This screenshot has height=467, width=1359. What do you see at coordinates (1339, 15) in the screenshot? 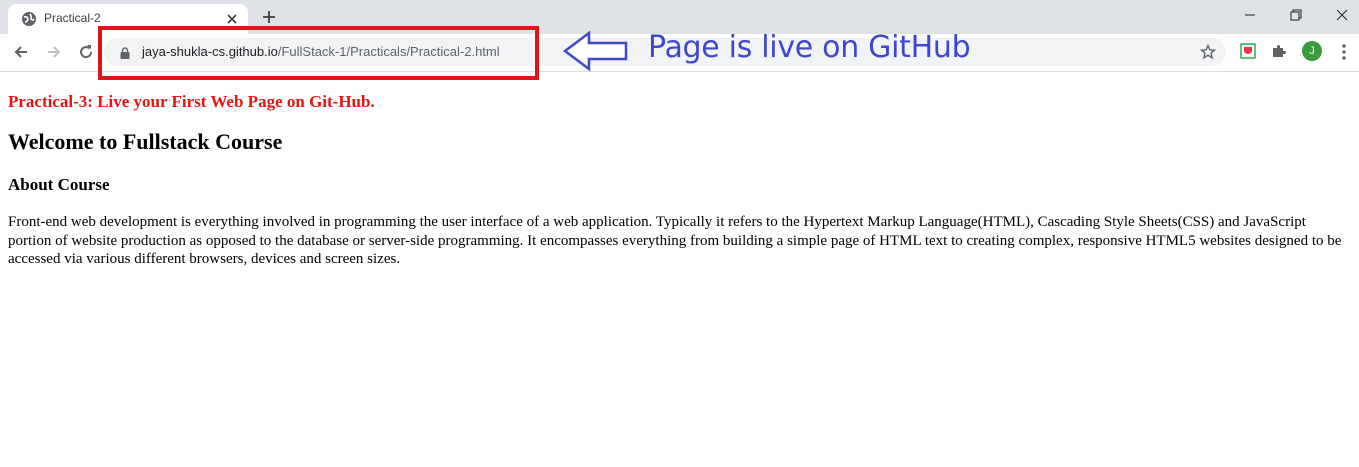
I see `close-window-button` at bounding box center [1339, 15].